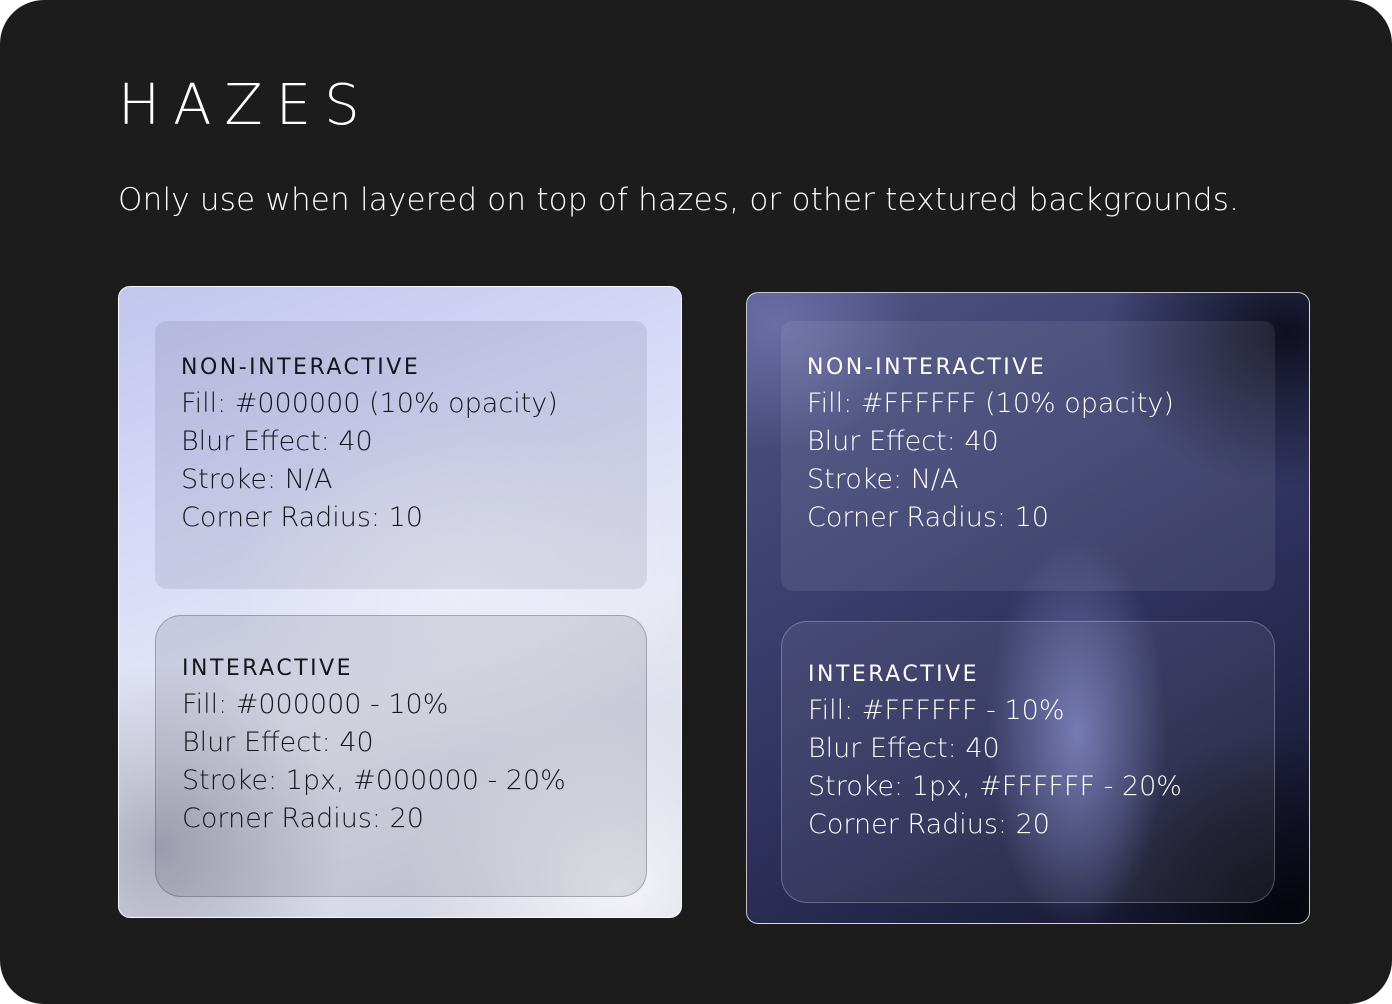 This screenshot has height=1004, width=1392. What do you see at coordinates (315, 704) in the screenshot?
I see `fill-spec: Fill: #000000 - 10%` at bounding box center [315, 704].